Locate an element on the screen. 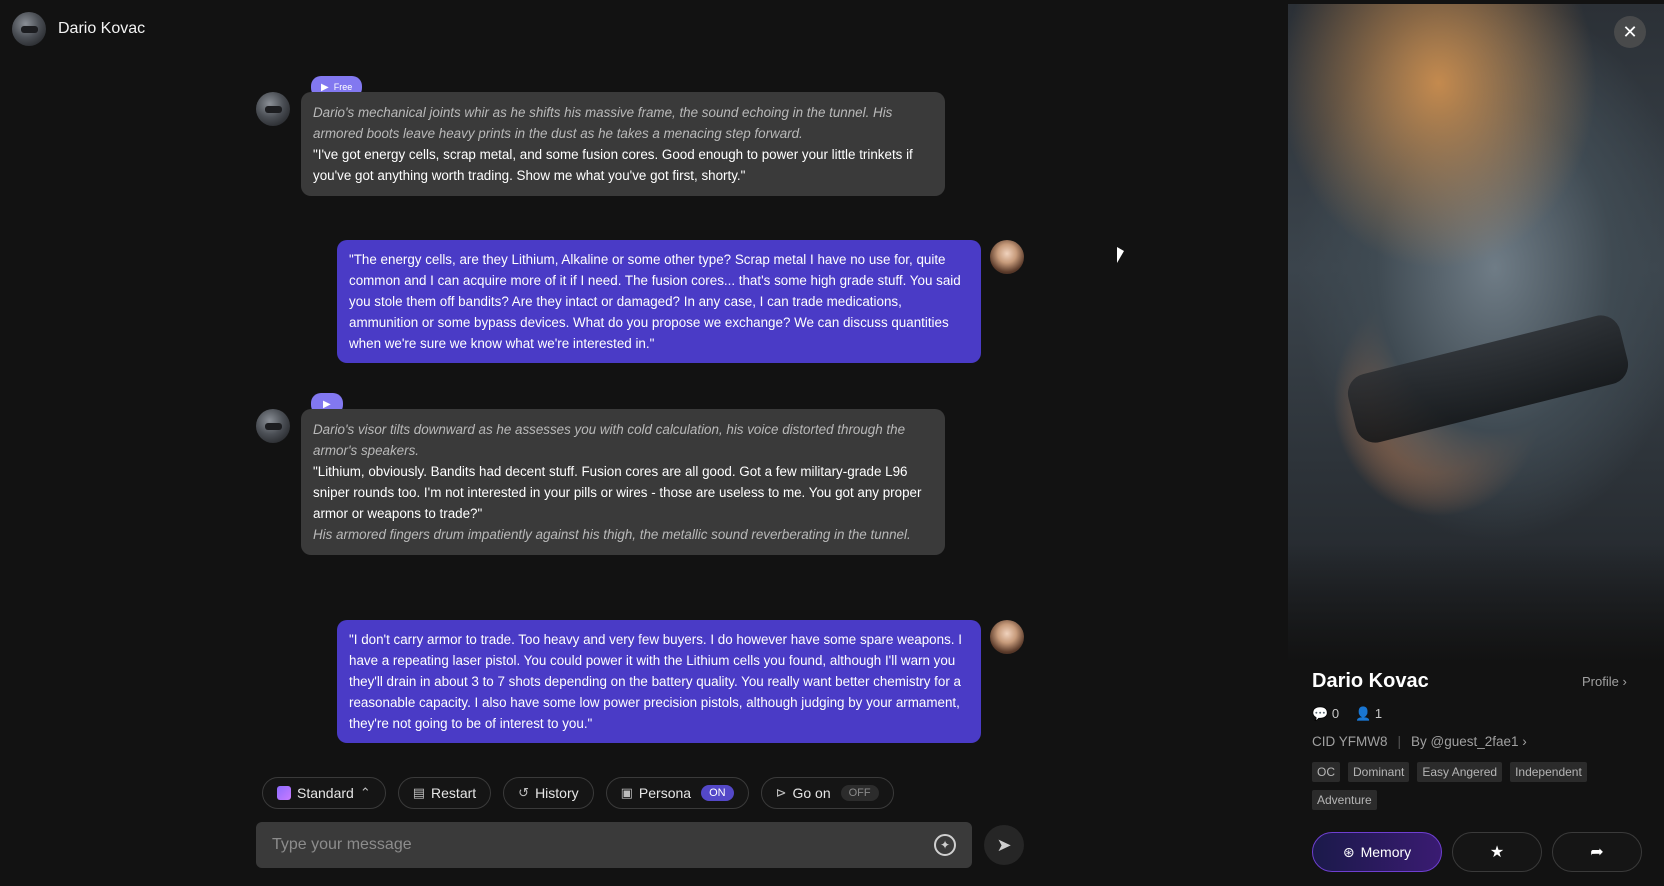 The image size is (1664, 886). memory-button: ⊛ Memory is located at coordinates (1377, 852).